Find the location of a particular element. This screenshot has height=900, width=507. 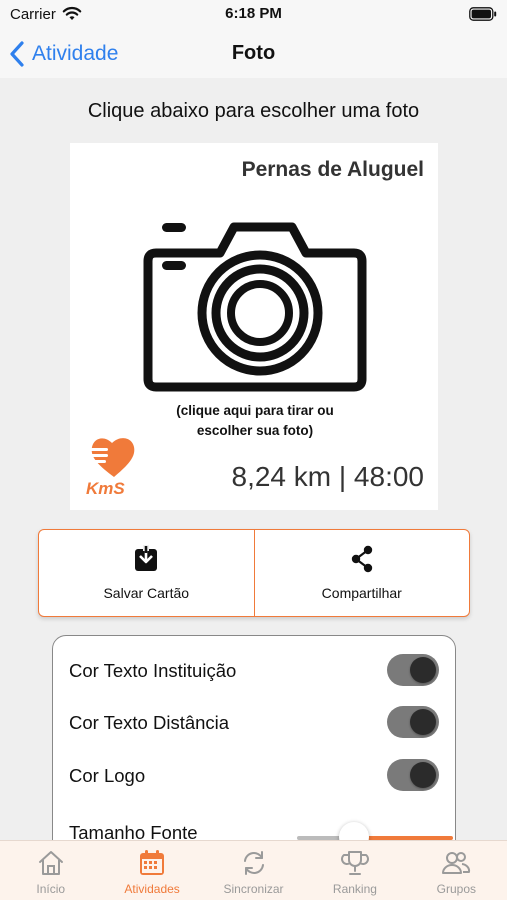

trophy-icon is located at coordinates (354, 863).